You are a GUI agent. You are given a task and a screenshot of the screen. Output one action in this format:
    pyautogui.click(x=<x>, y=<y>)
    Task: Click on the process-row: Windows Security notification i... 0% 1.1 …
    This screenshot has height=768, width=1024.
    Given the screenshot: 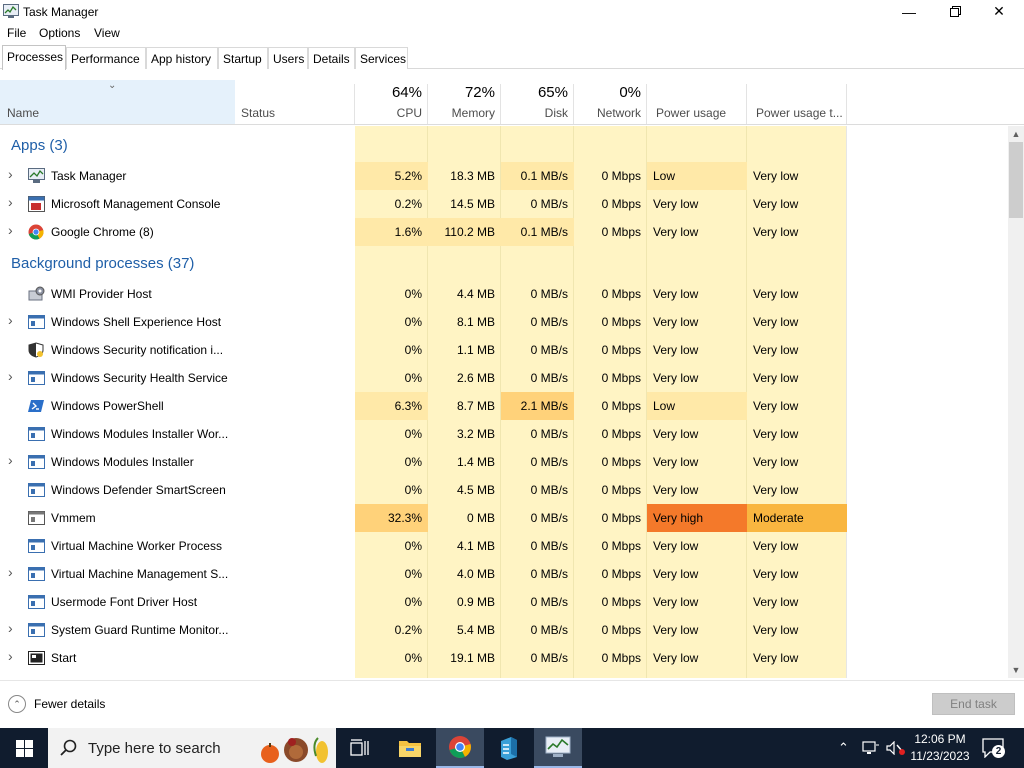 What is the action you would take?
    pyautogui.click(x=504, y=350)
    